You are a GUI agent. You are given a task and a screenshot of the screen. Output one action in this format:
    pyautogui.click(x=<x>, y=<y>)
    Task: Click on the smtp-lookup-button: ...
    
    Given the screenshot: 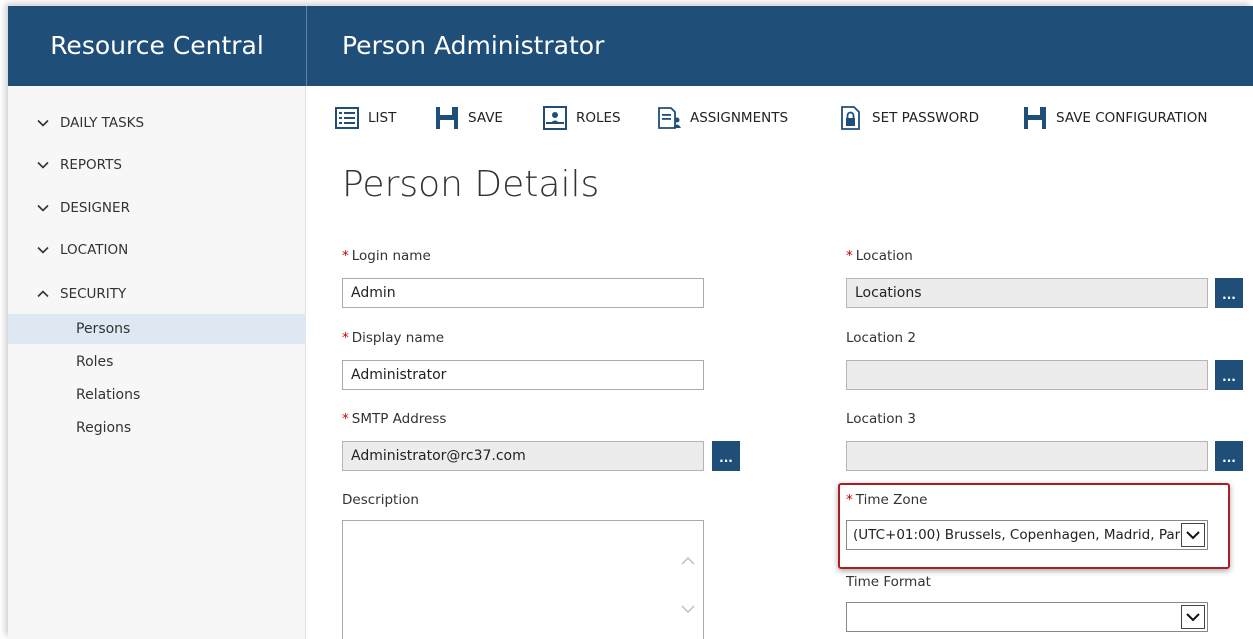 What is the action you would take?
    pyautogui.click(x=726, y=456)
    